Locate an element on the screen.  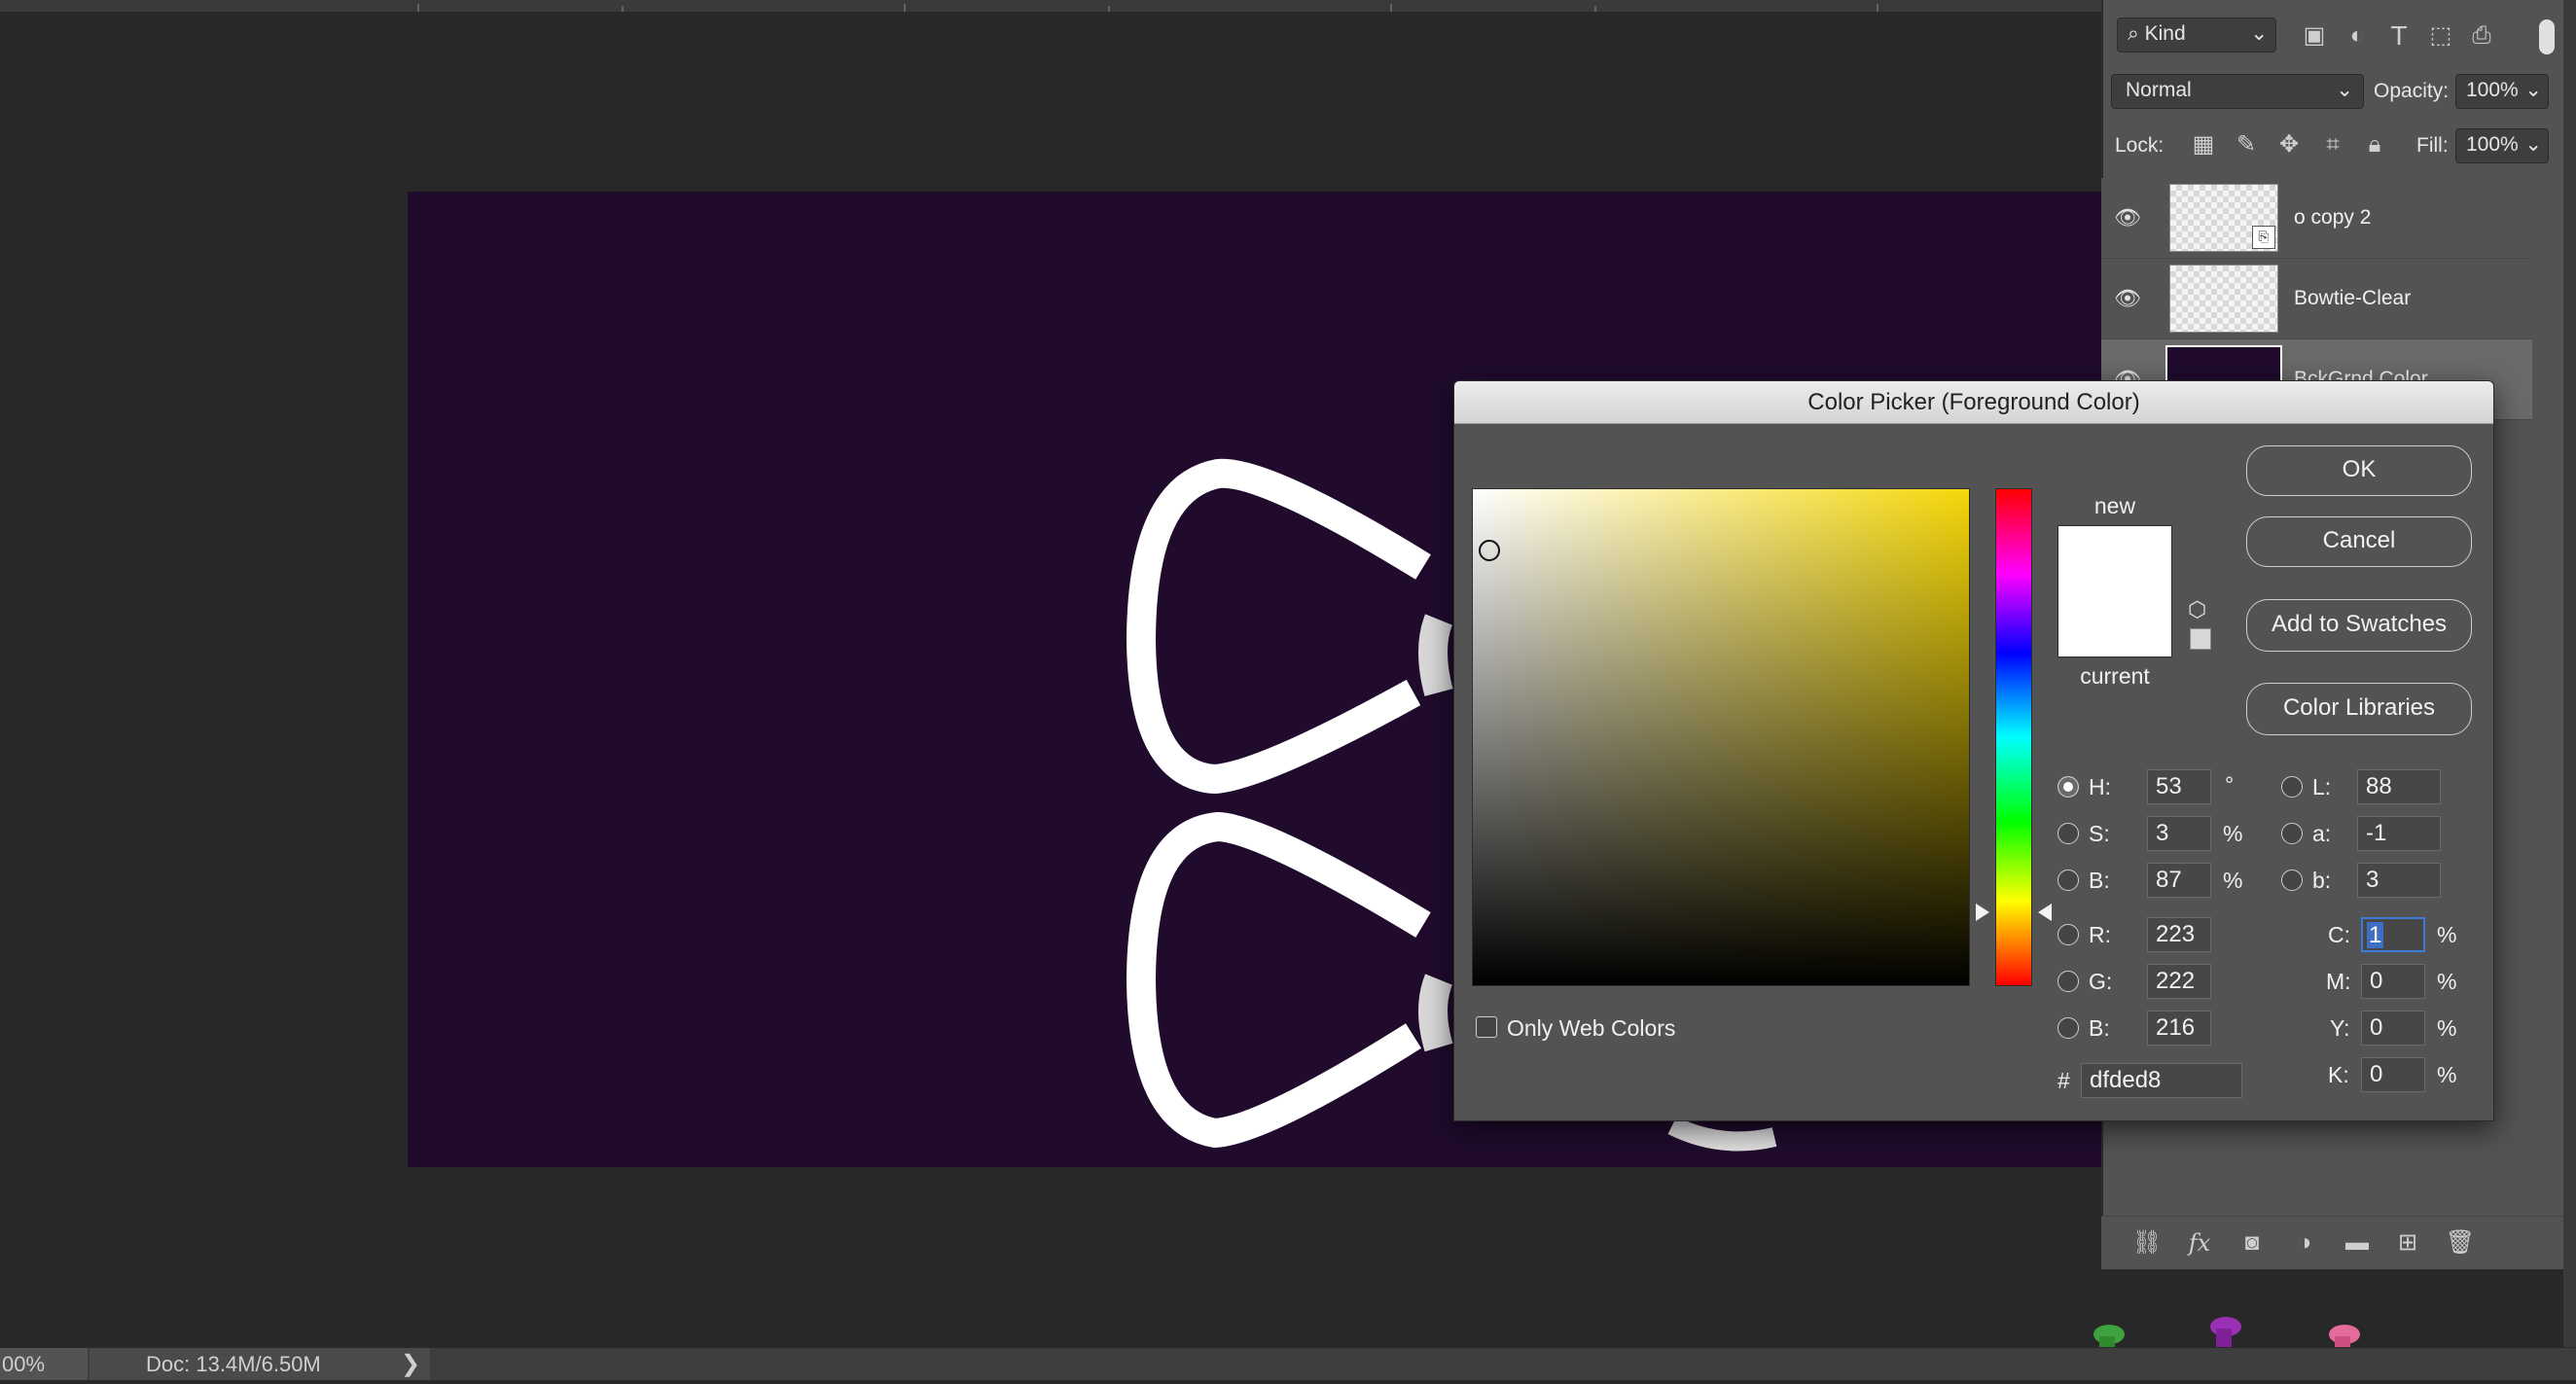
new-layer-icon: ⊞ is located at coordinates (2407, 1243).